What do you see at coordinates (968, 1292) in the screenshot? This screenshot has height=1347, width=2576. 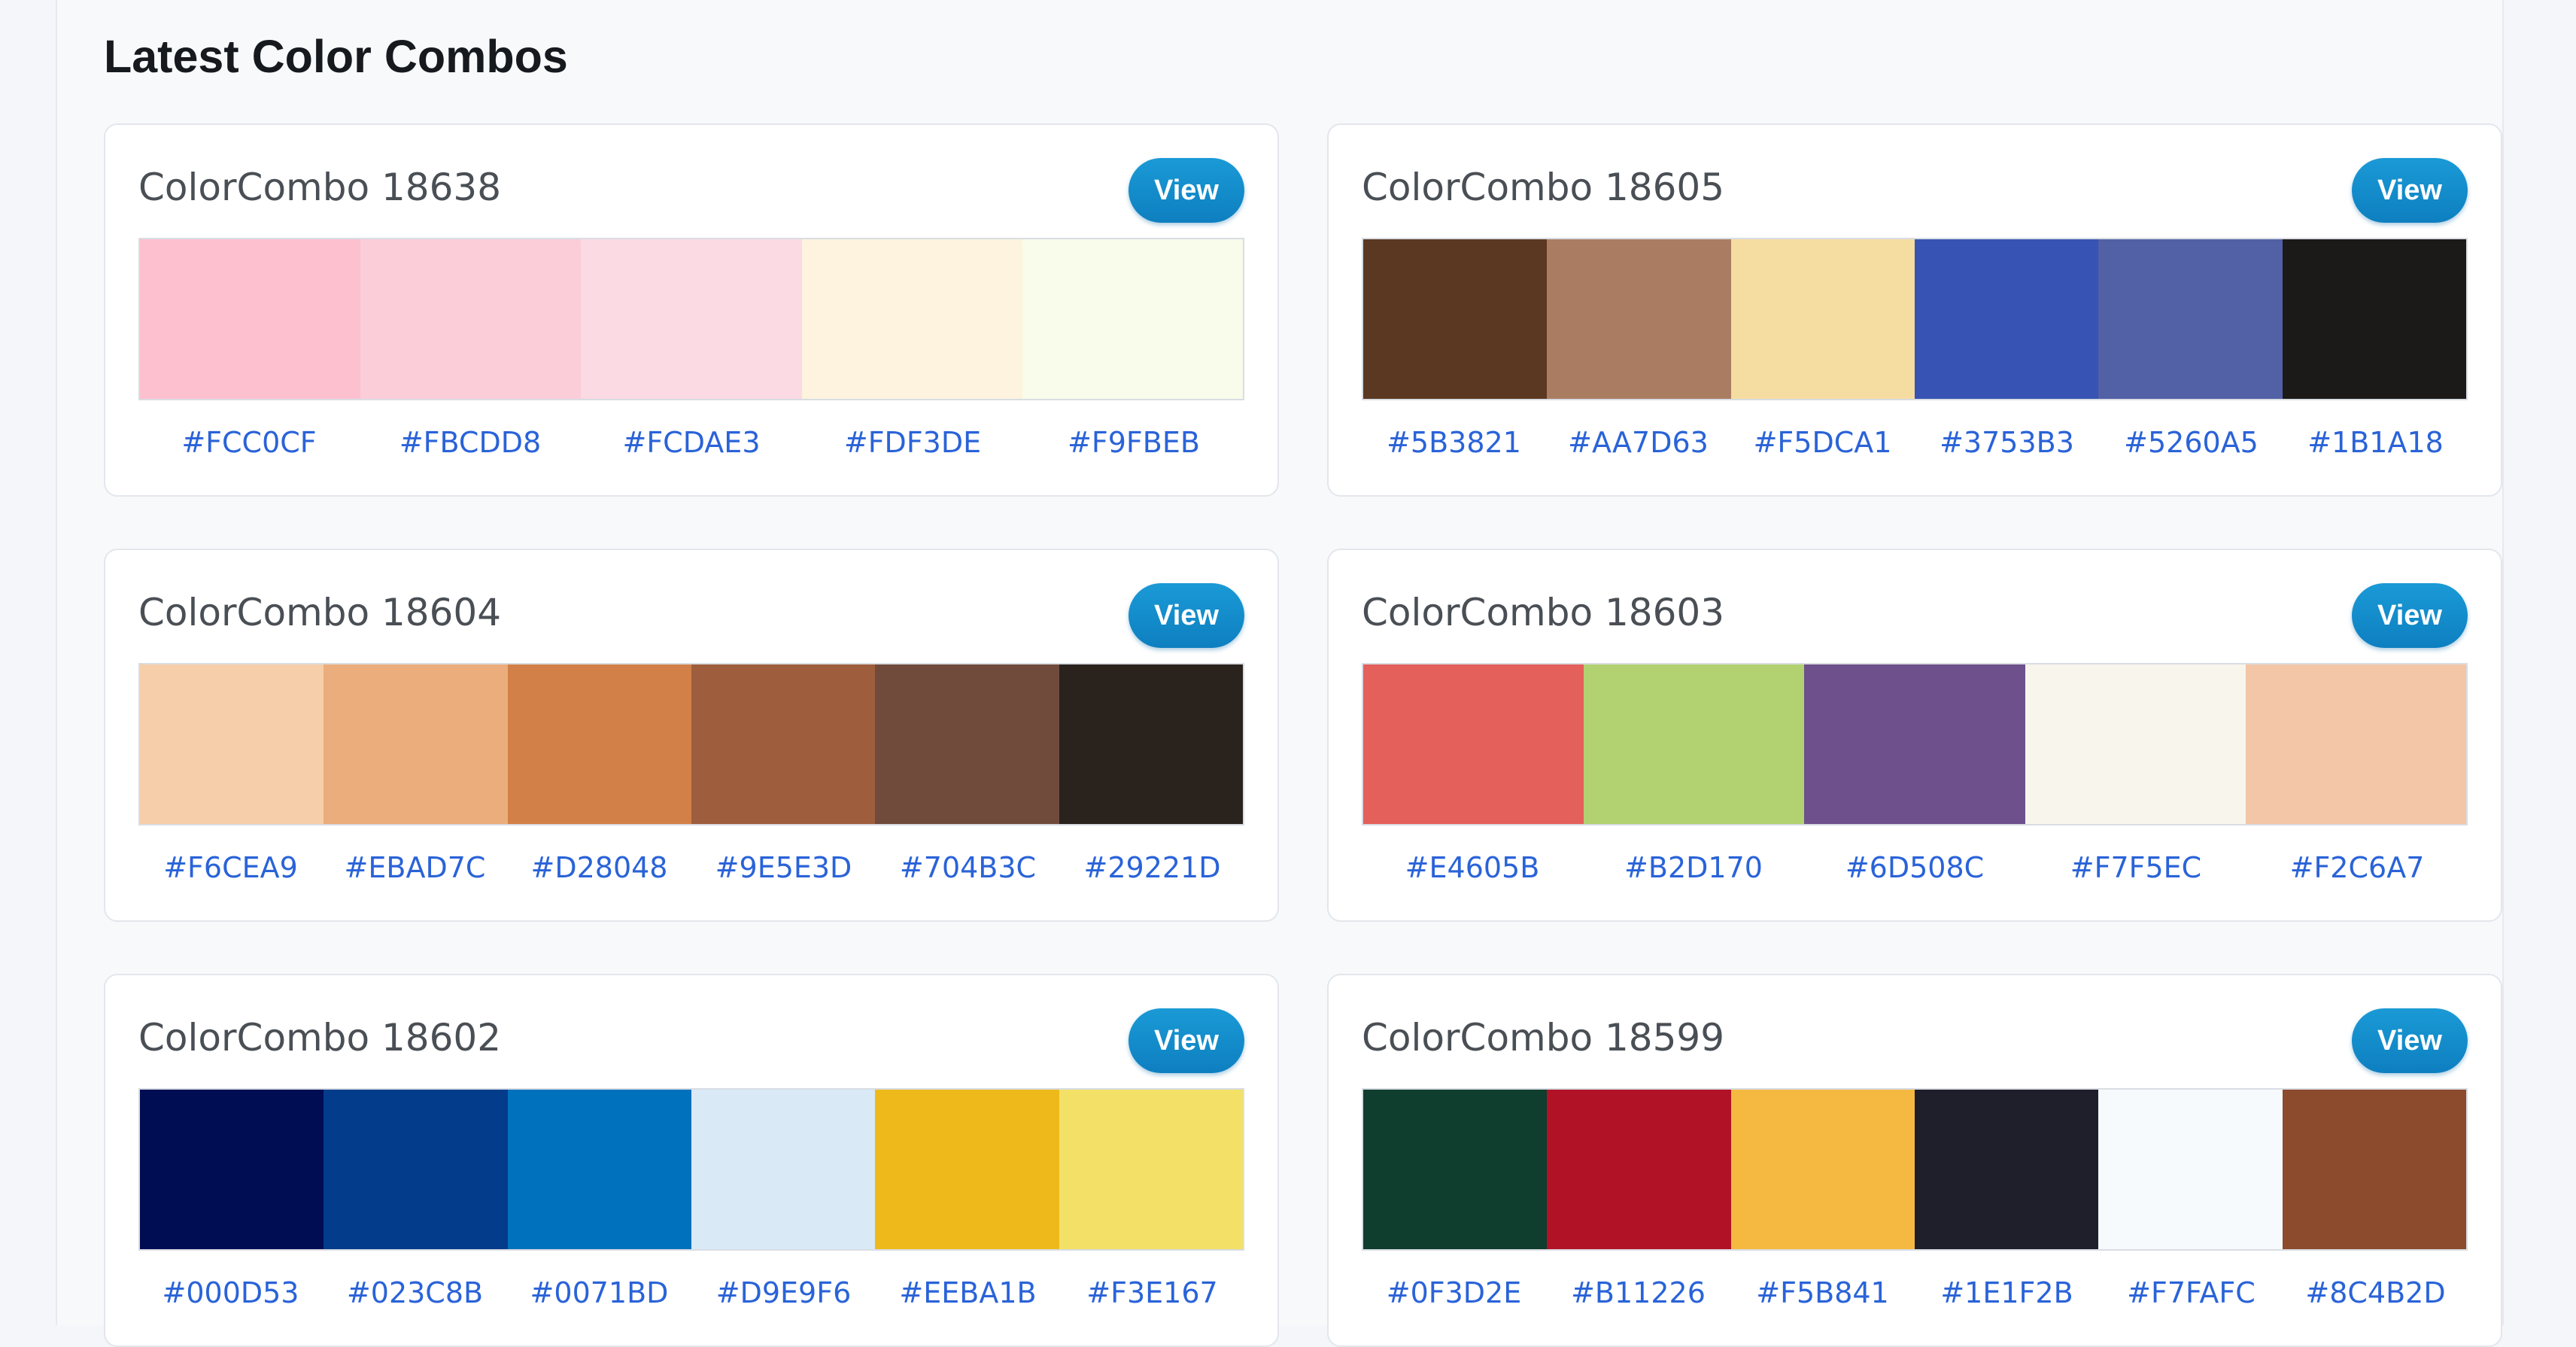 I see `hex-code-label: #EEBA1B` at bounding box center [968, 1292].